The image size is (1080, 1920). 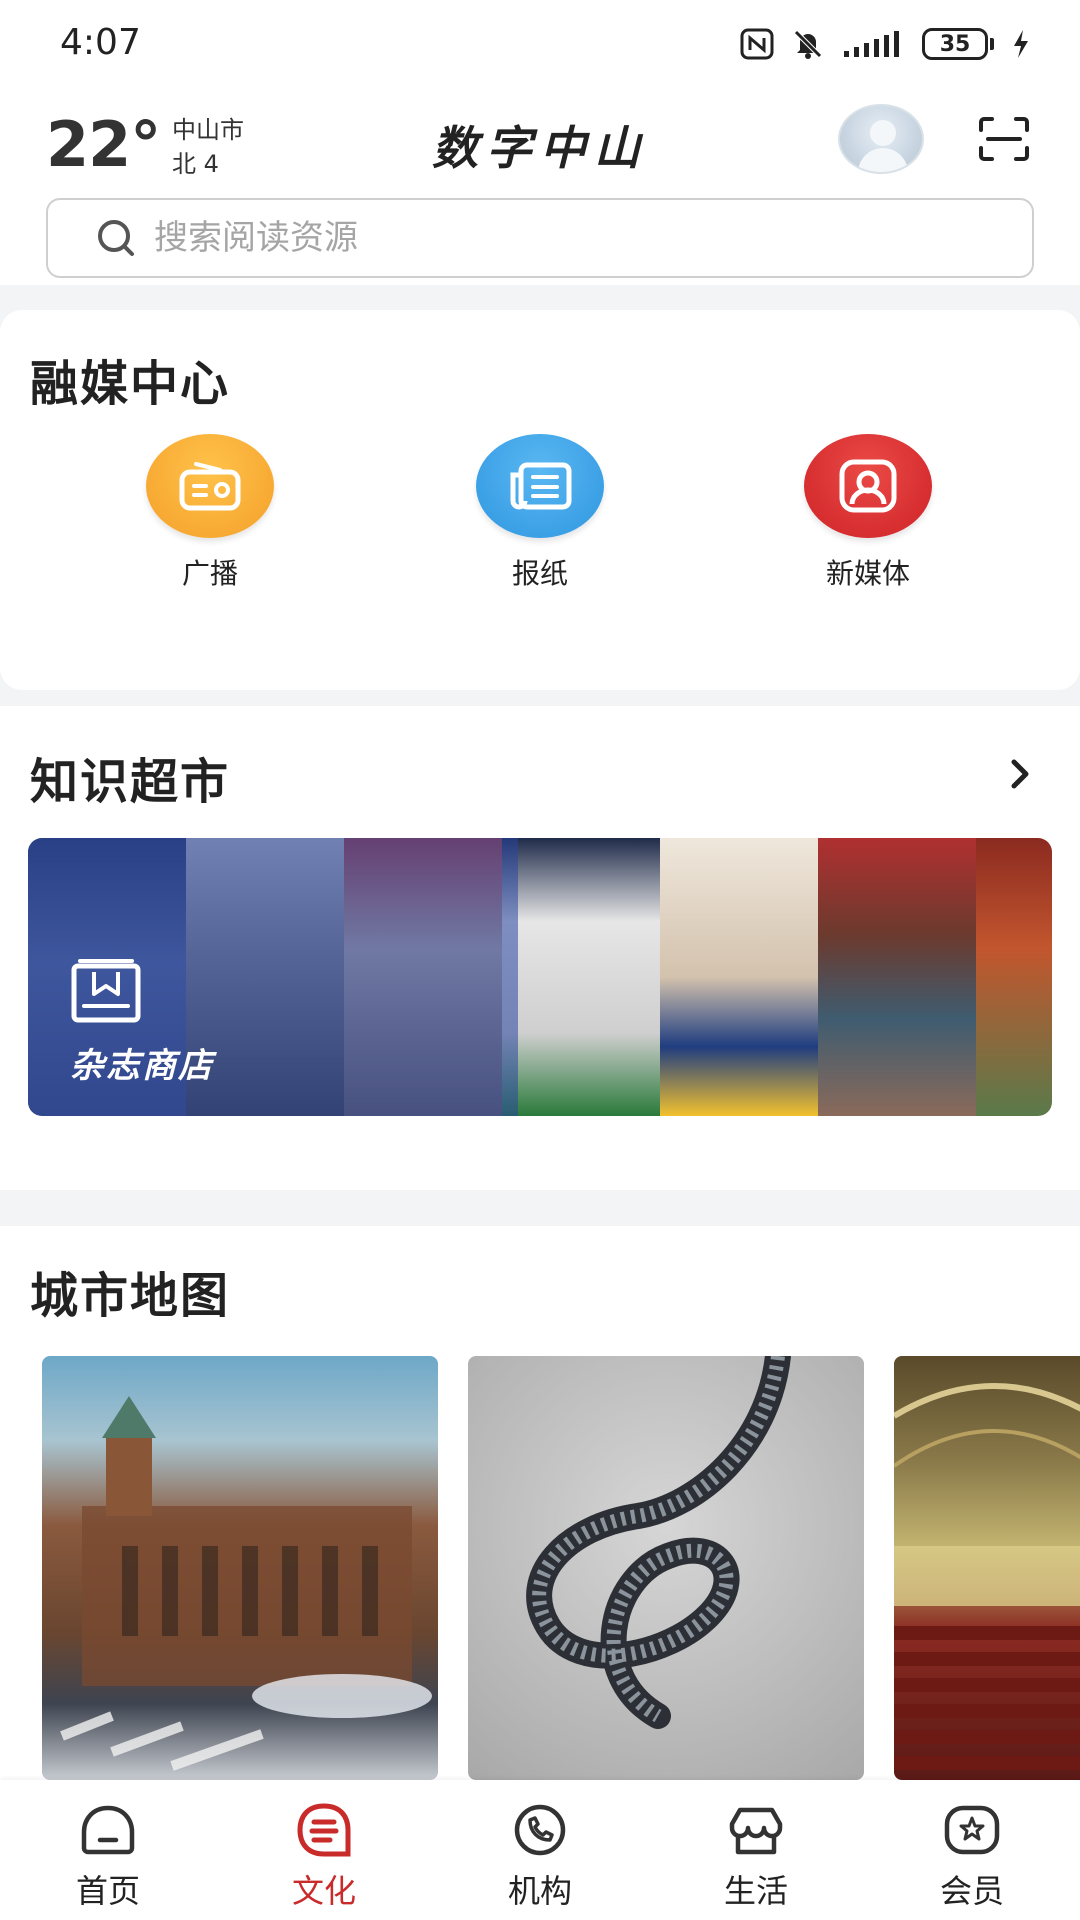 I want to click on signal-icon, so click(x=871, y=44).